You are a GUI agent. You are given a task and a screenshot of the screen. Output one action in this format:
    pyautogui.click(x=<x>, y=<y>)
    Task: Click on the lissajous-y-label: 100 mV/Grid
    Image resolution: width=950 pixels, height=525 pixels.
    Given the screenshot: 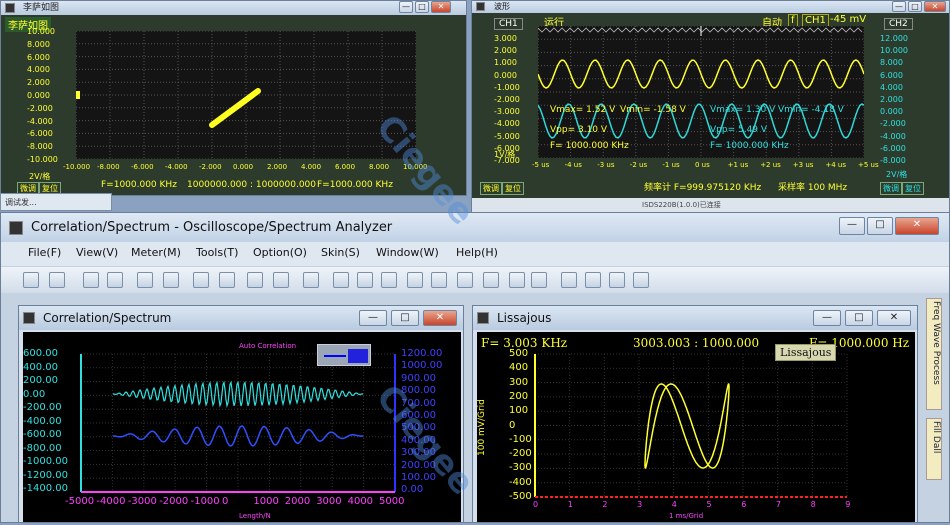 What is the action you would take?
    pyautogui.click(x=482, y=427)
    